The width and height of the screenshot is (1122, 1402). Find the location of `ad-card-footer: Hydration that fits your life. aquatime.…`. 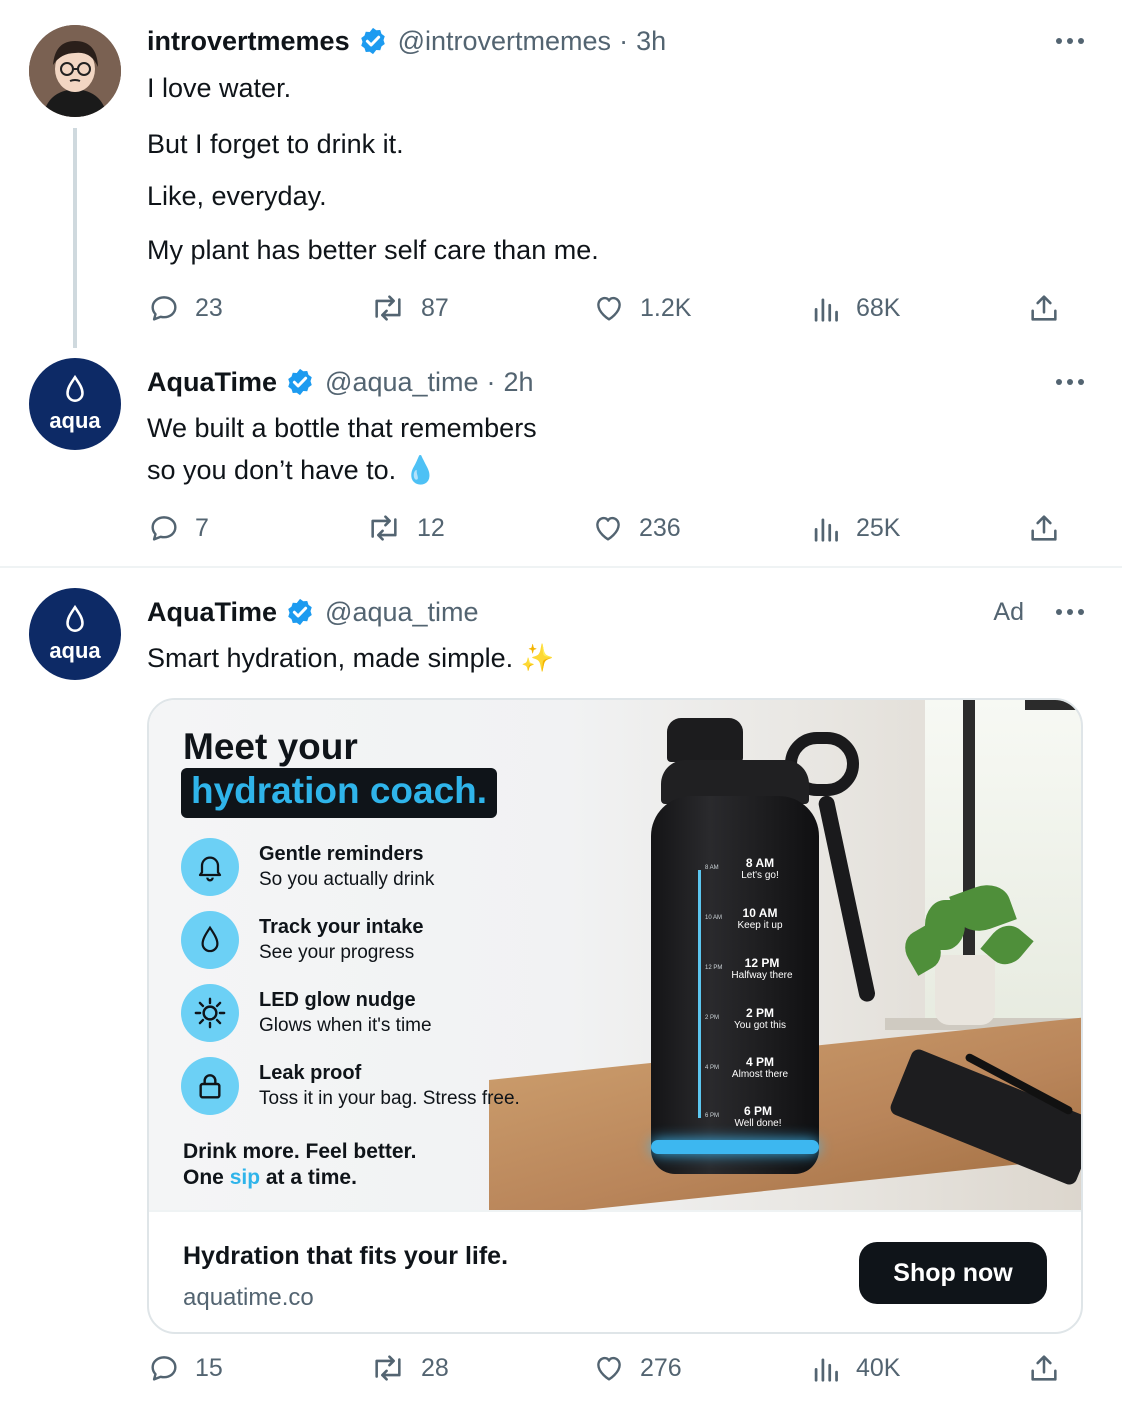

ad-card-footer: Hydration that fits your life. aquatime.… is located at coordinates (615, 1271).